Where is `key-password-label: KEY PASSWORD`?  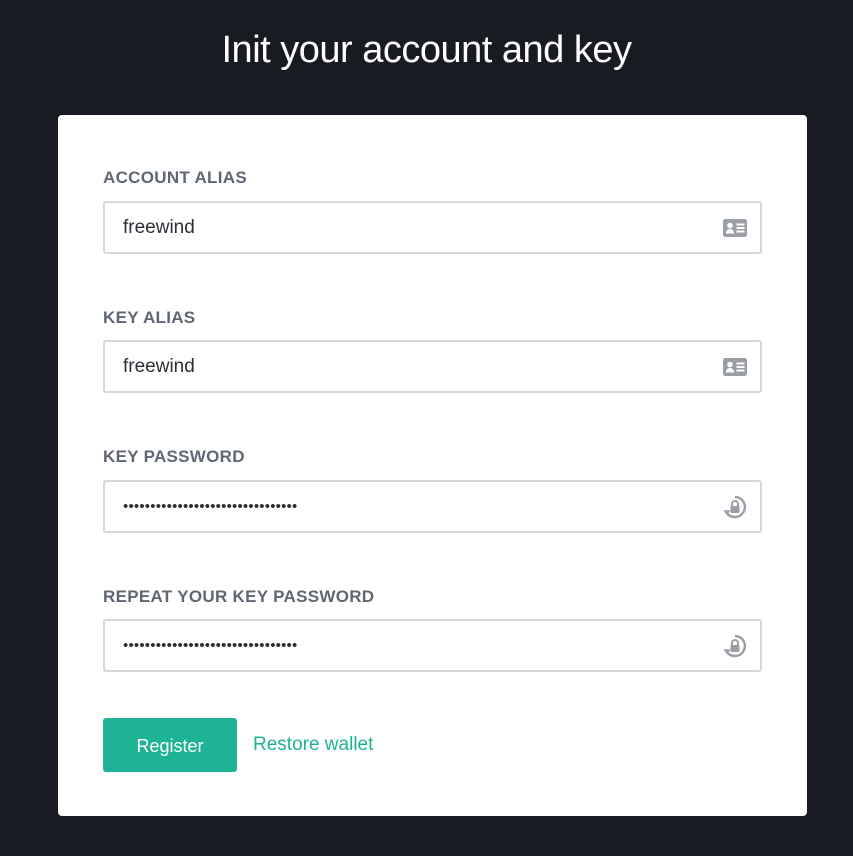 key-password-label: KEY PASSWORD is located at coordinates (174, 456).